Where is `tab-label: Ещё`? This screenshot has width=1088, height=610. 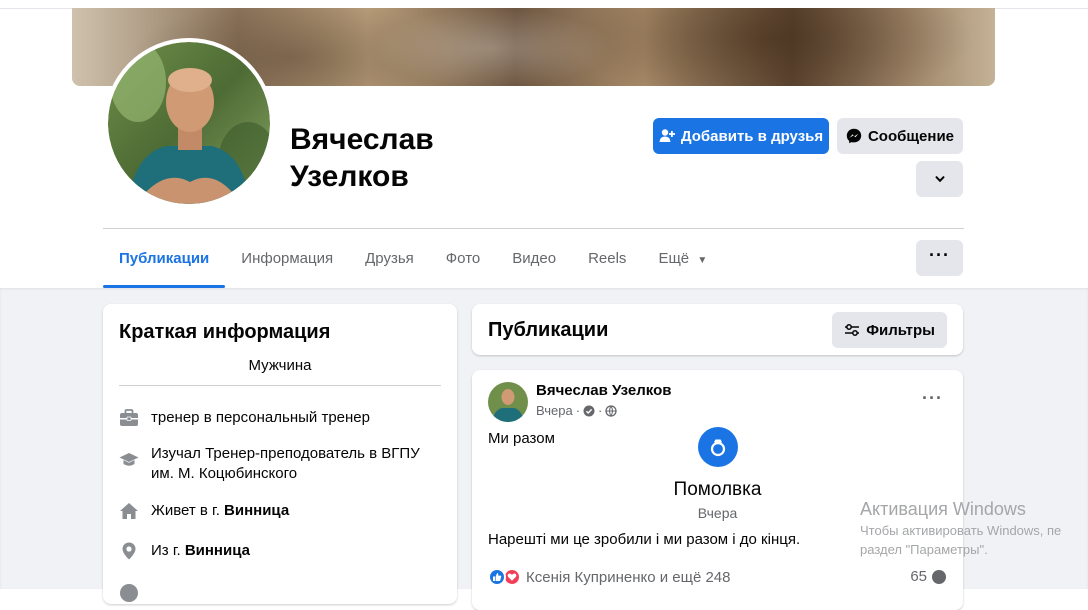
tab-label: Ещё is located at coordinates (674, 258).